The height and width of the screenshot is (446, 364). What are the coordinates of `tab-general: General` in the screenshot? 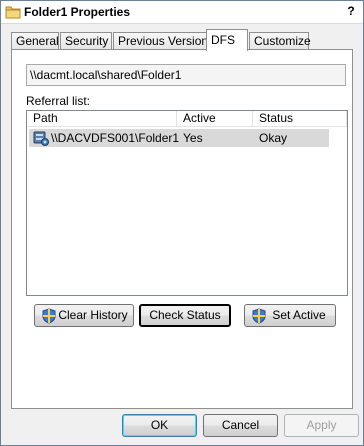 It's located at (35, 40).